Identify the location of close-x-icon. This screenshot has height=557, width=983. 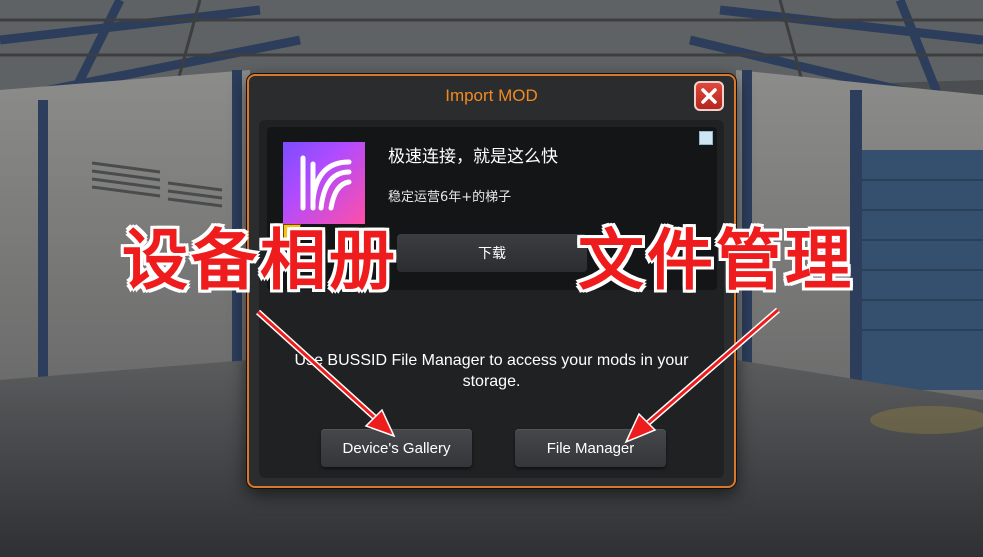
(709, 96).